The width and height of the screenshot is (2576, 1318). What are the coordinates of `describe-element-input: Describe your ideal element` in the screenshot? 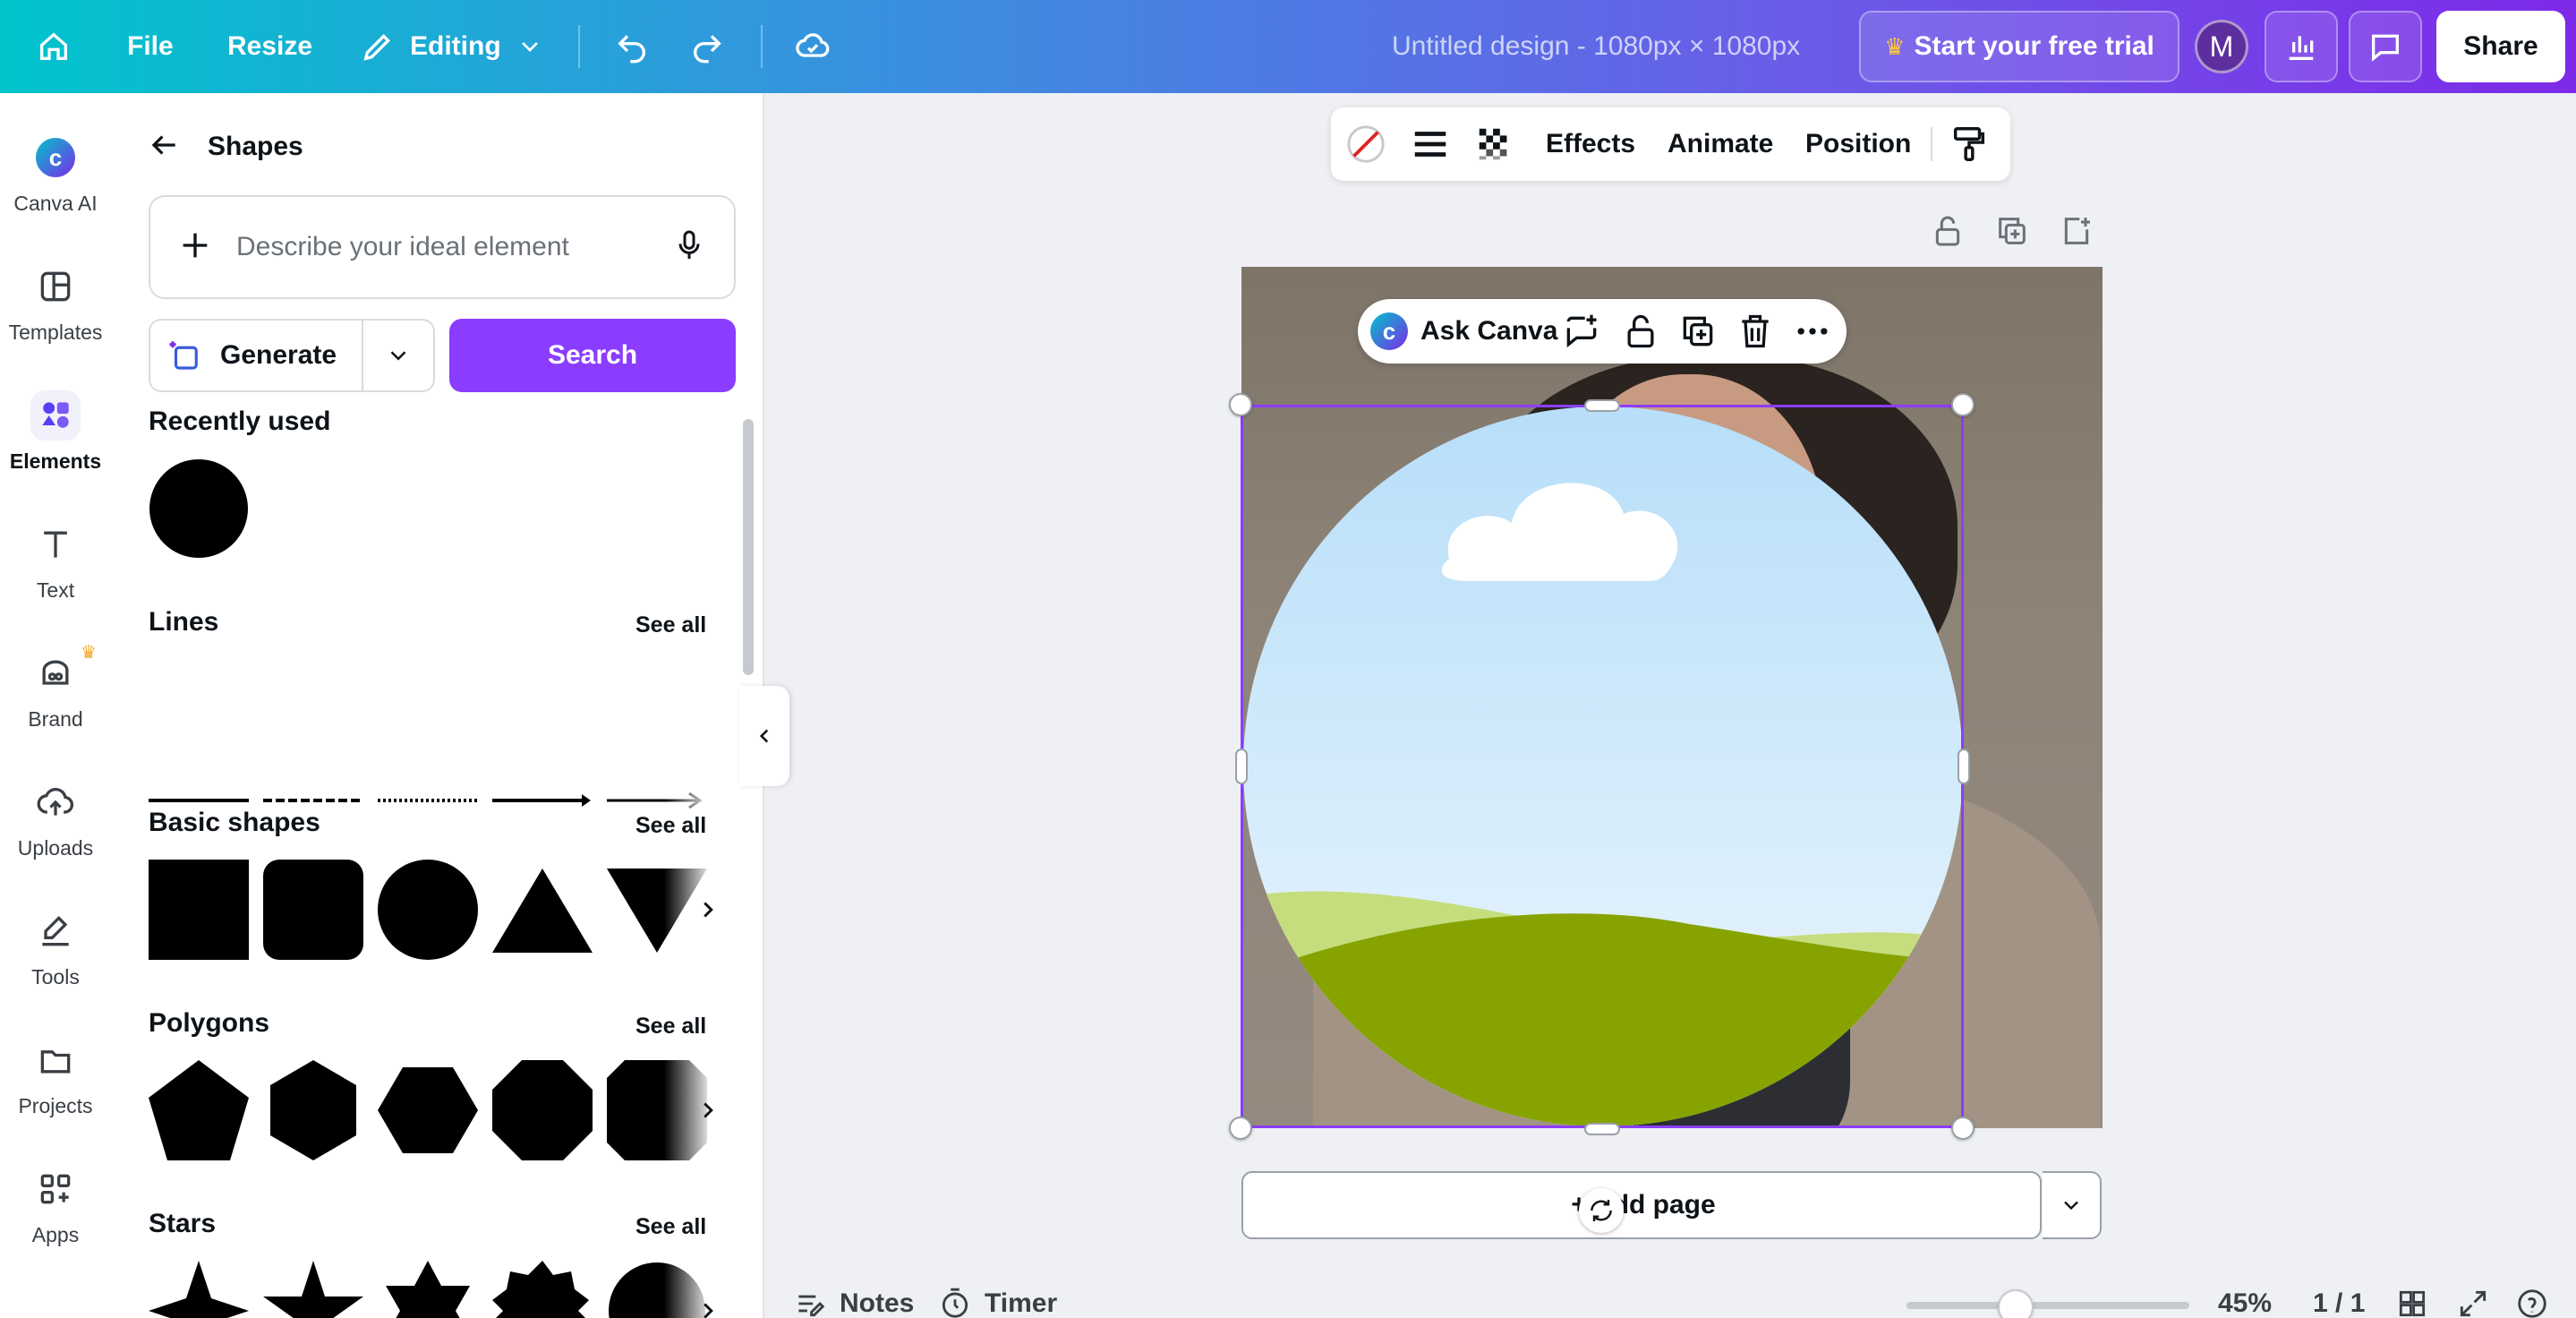 It's located at (442, 247).